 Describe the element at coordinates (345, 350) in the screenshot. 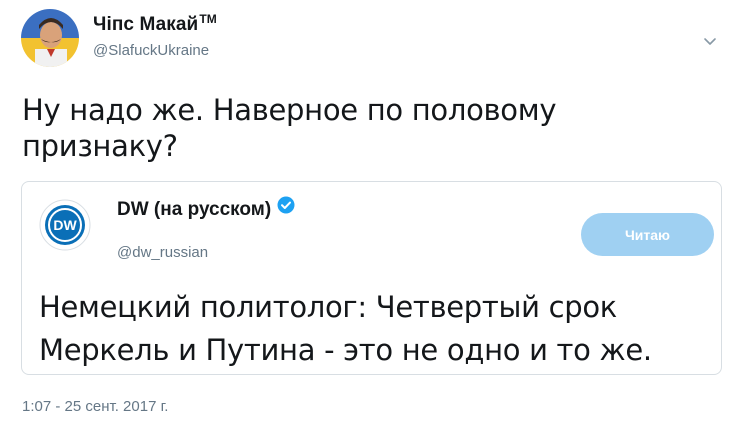

I see `quoted-text-line: Меркель и Путина - это не одно и то же.` at that location.